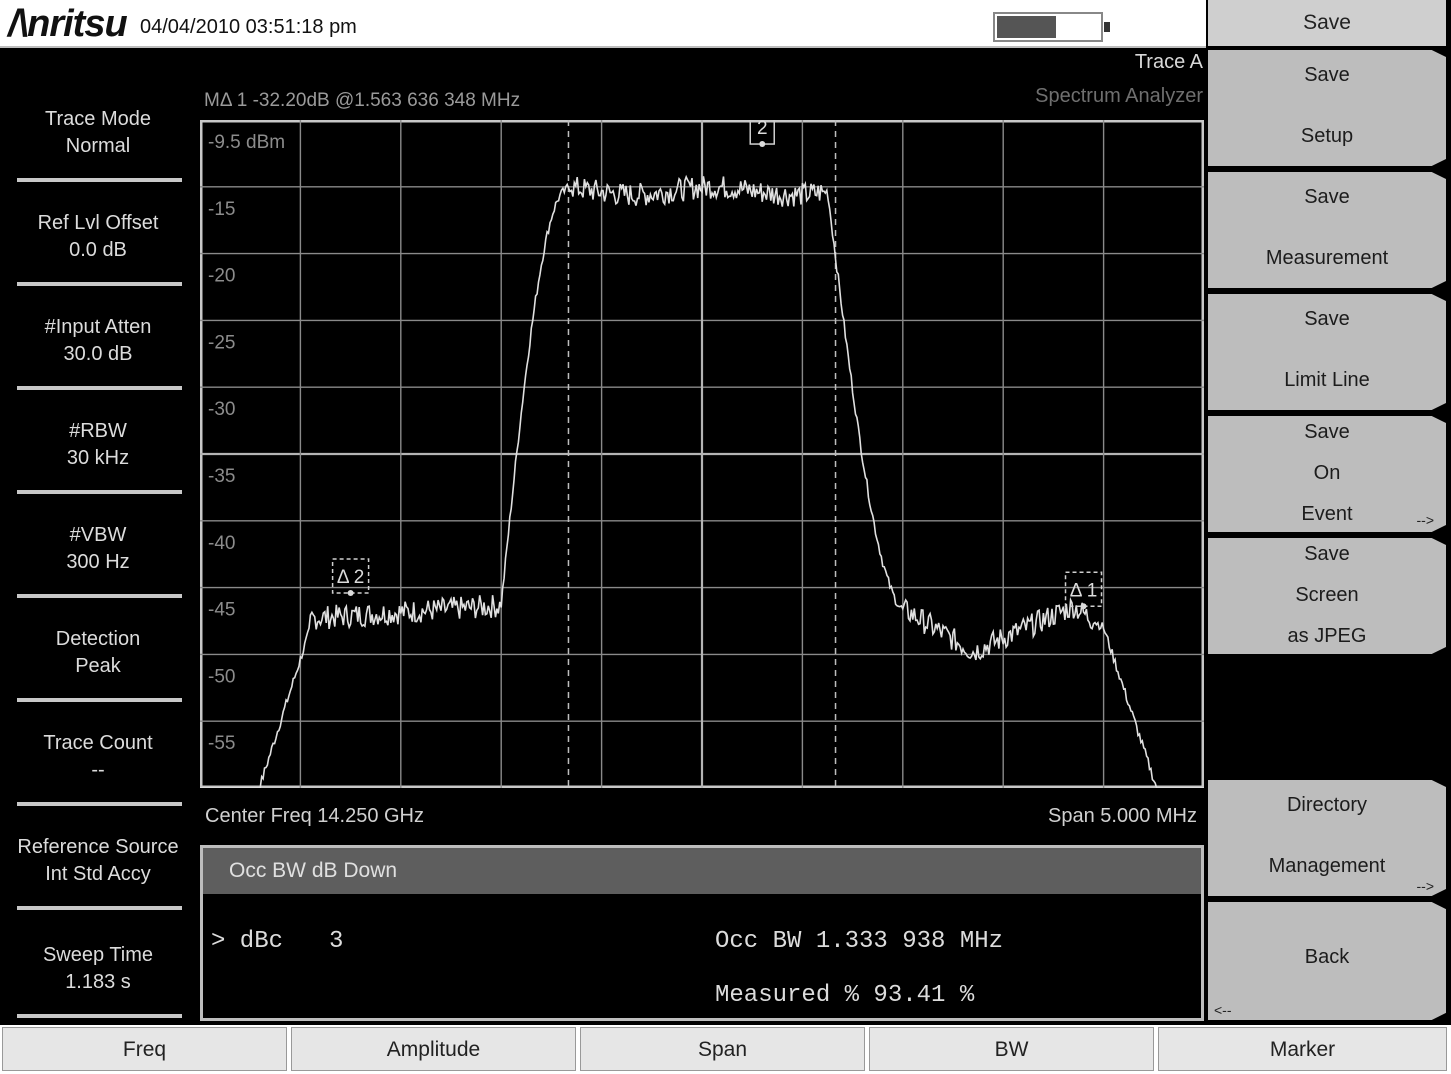  Describe the element at coordinates (859, 941) in the screenshot. I see `occ-bw-result: Occ BW 1.333 938 MHz` at that location.